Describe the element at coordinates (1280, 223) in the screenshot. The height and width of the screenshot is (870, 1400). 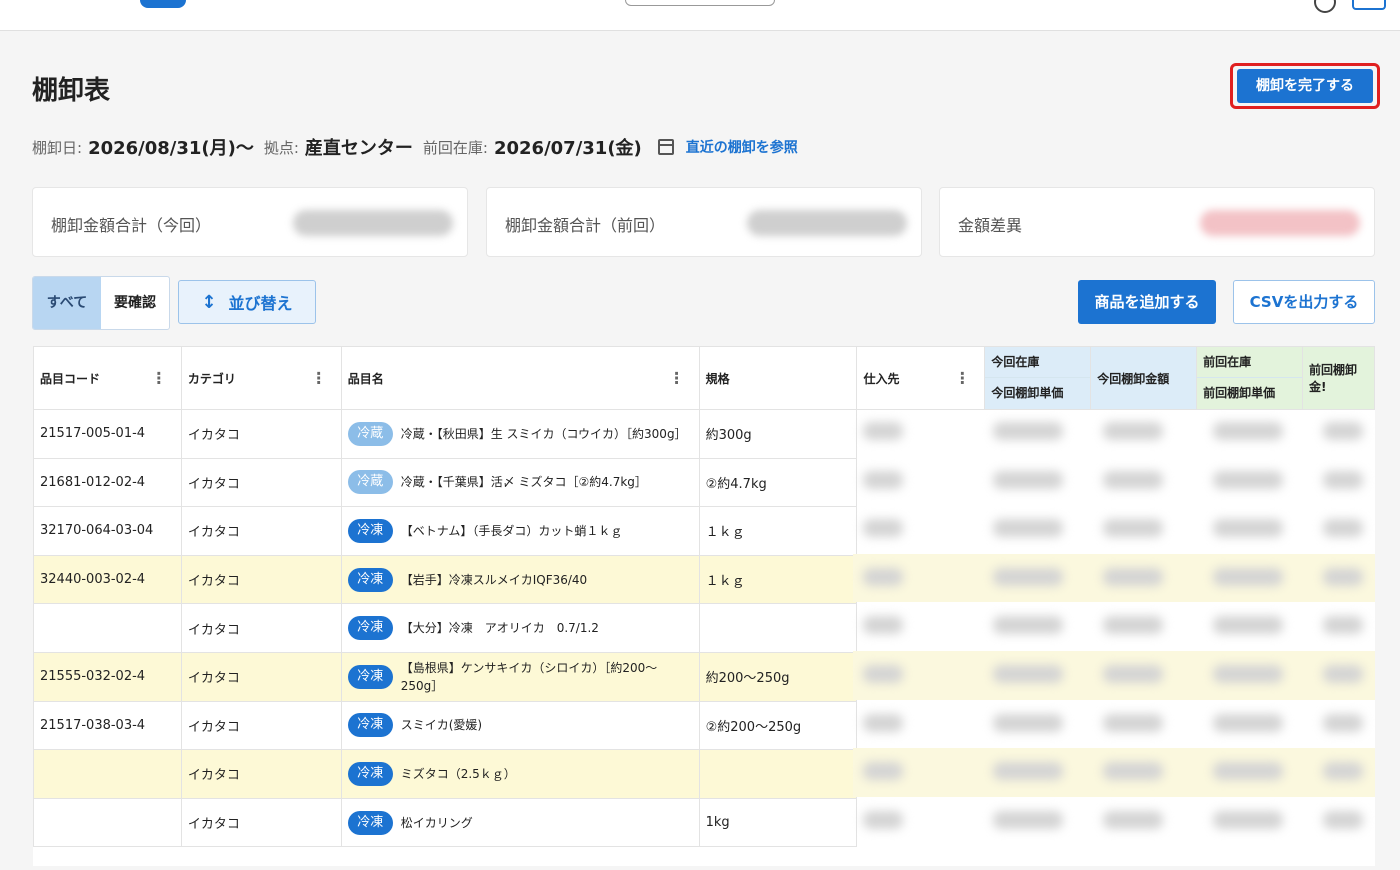
I see `summary-value-blurred` at that location.